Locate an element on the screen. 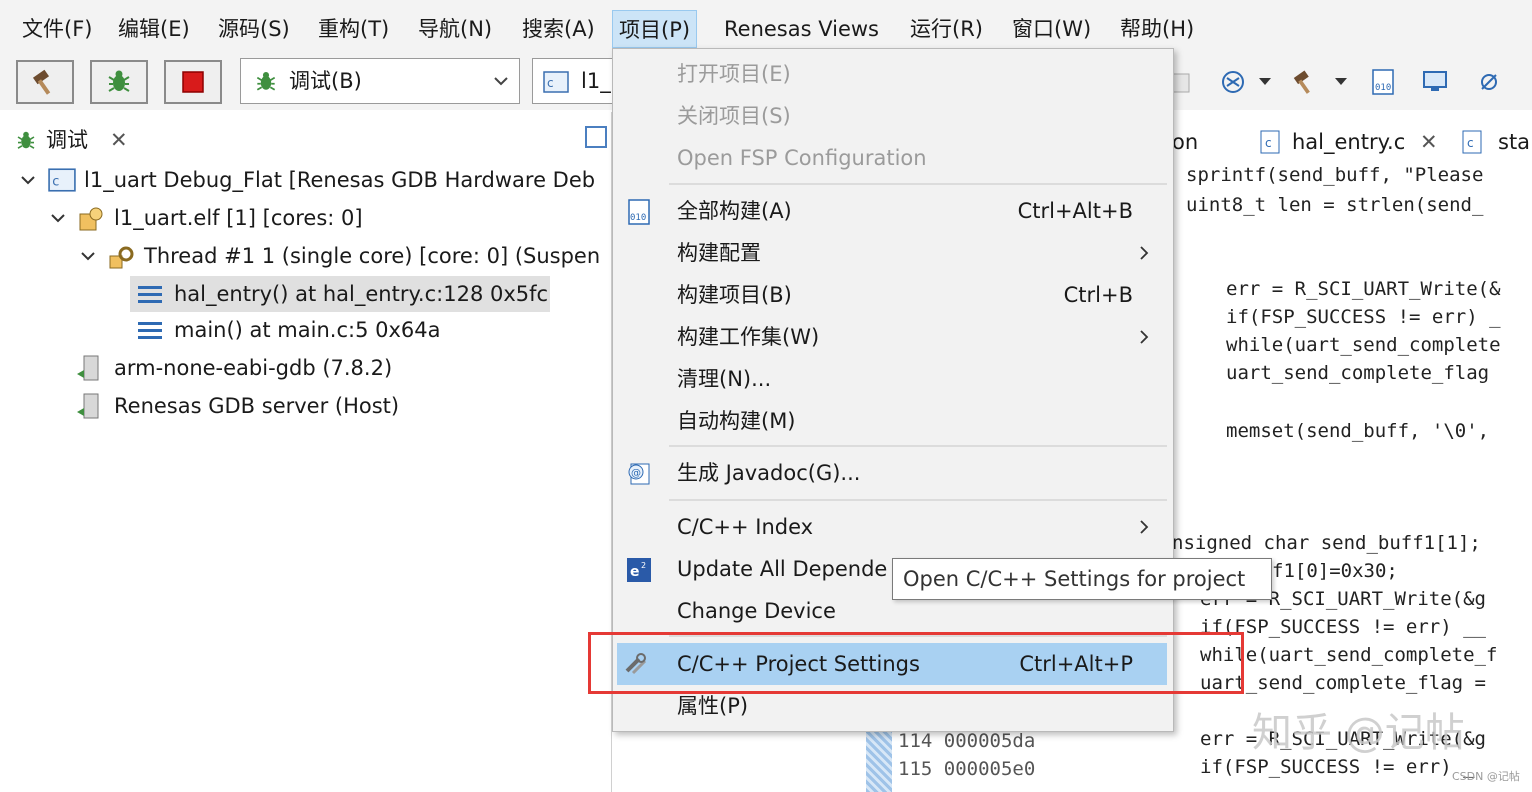 Image resolution: width=1532 pixels, height=792 pixels. menu-item-label: 构建项目(B) is located at coordinates (734, 295).